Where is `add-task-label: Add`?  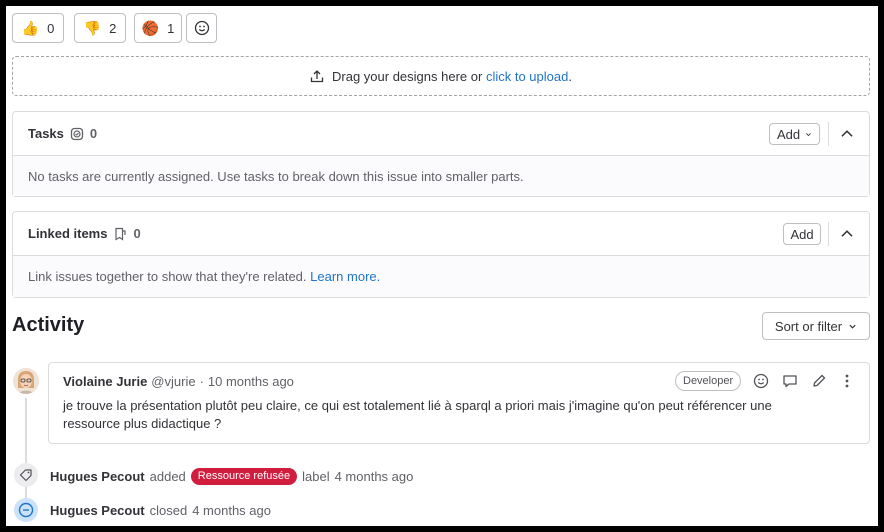
add-task-label: Add is located at coordinates (789, 134).